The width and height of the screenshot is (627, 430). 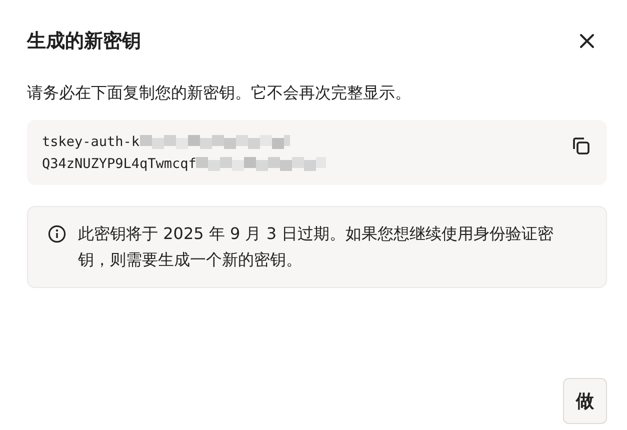 What do you see at coordinates (57, 234) in the screenshot?
I see `info-icon` at bounding box center [57, 234].